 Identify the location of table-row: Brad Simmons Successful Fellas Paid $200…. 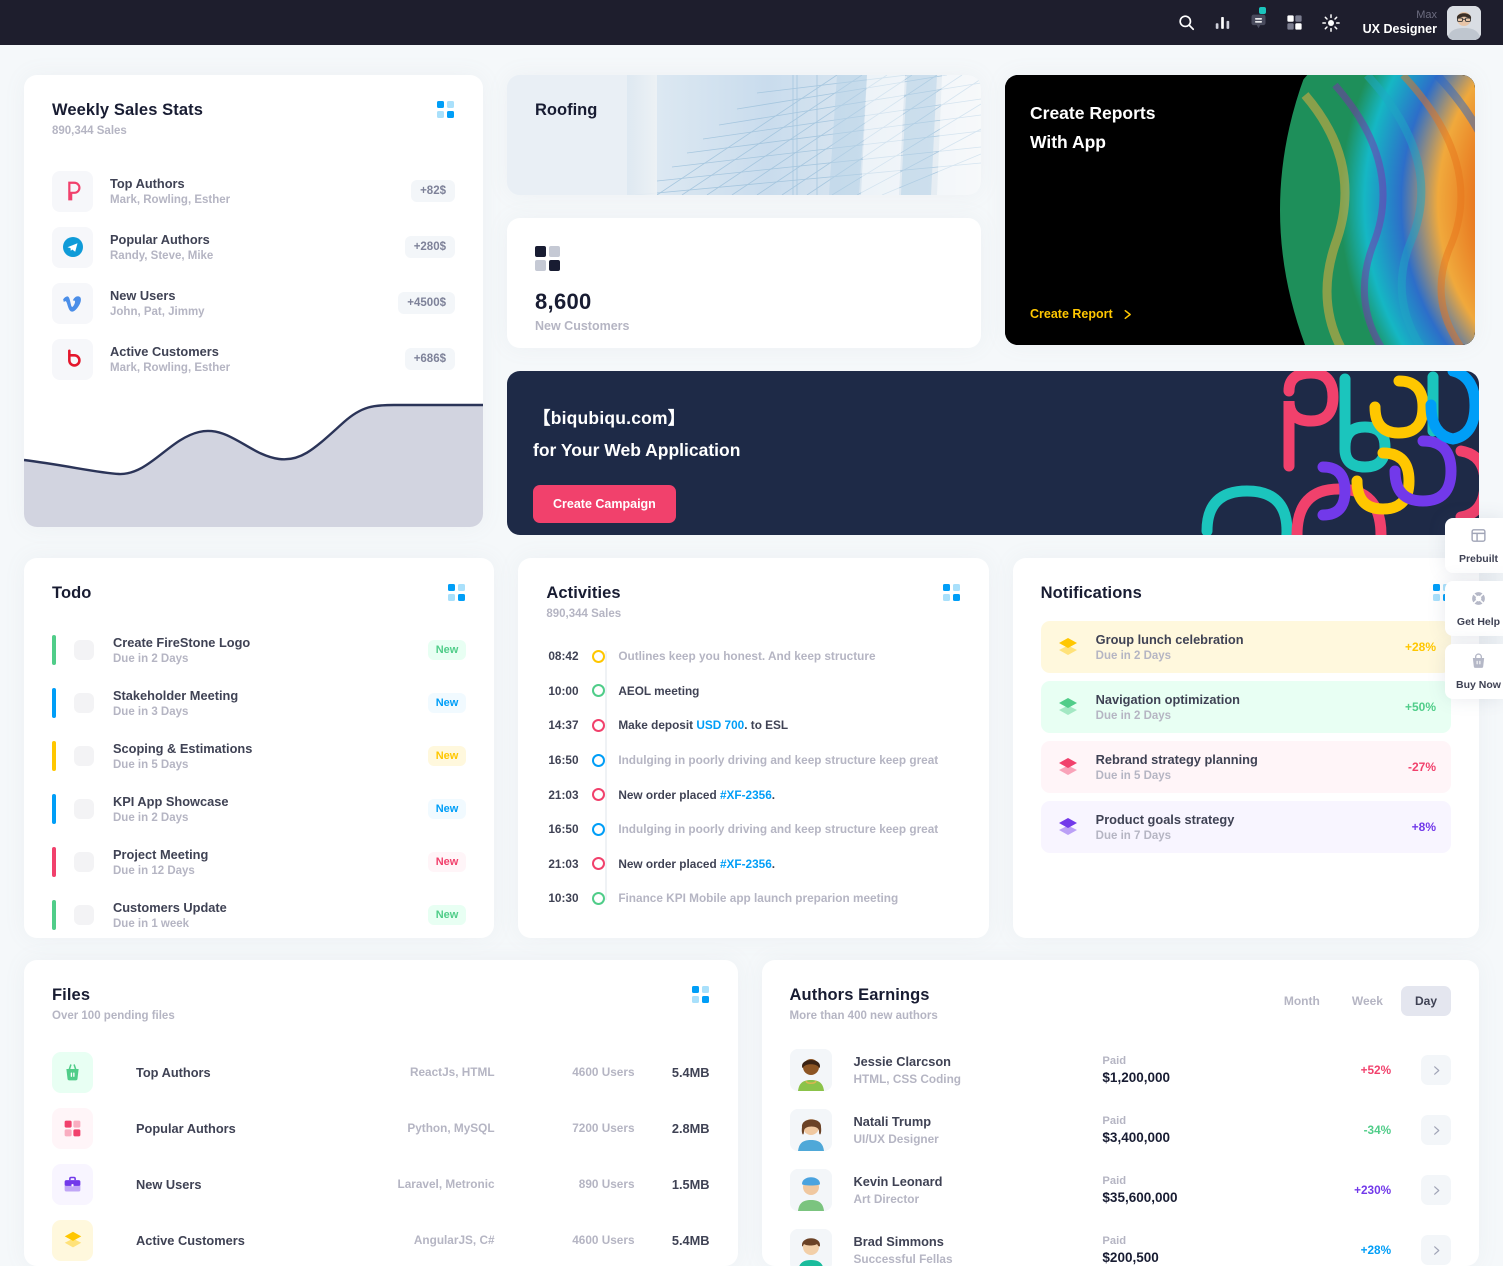
(1120, 1243).